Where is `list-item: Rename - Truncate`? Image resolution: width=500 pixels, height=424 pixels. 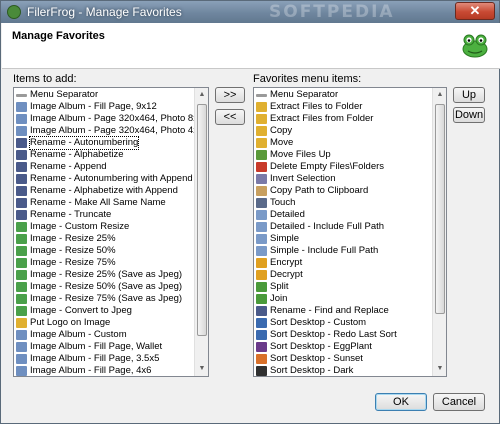 list-item: Rename - Truncate is located at coordinates (104, 215).